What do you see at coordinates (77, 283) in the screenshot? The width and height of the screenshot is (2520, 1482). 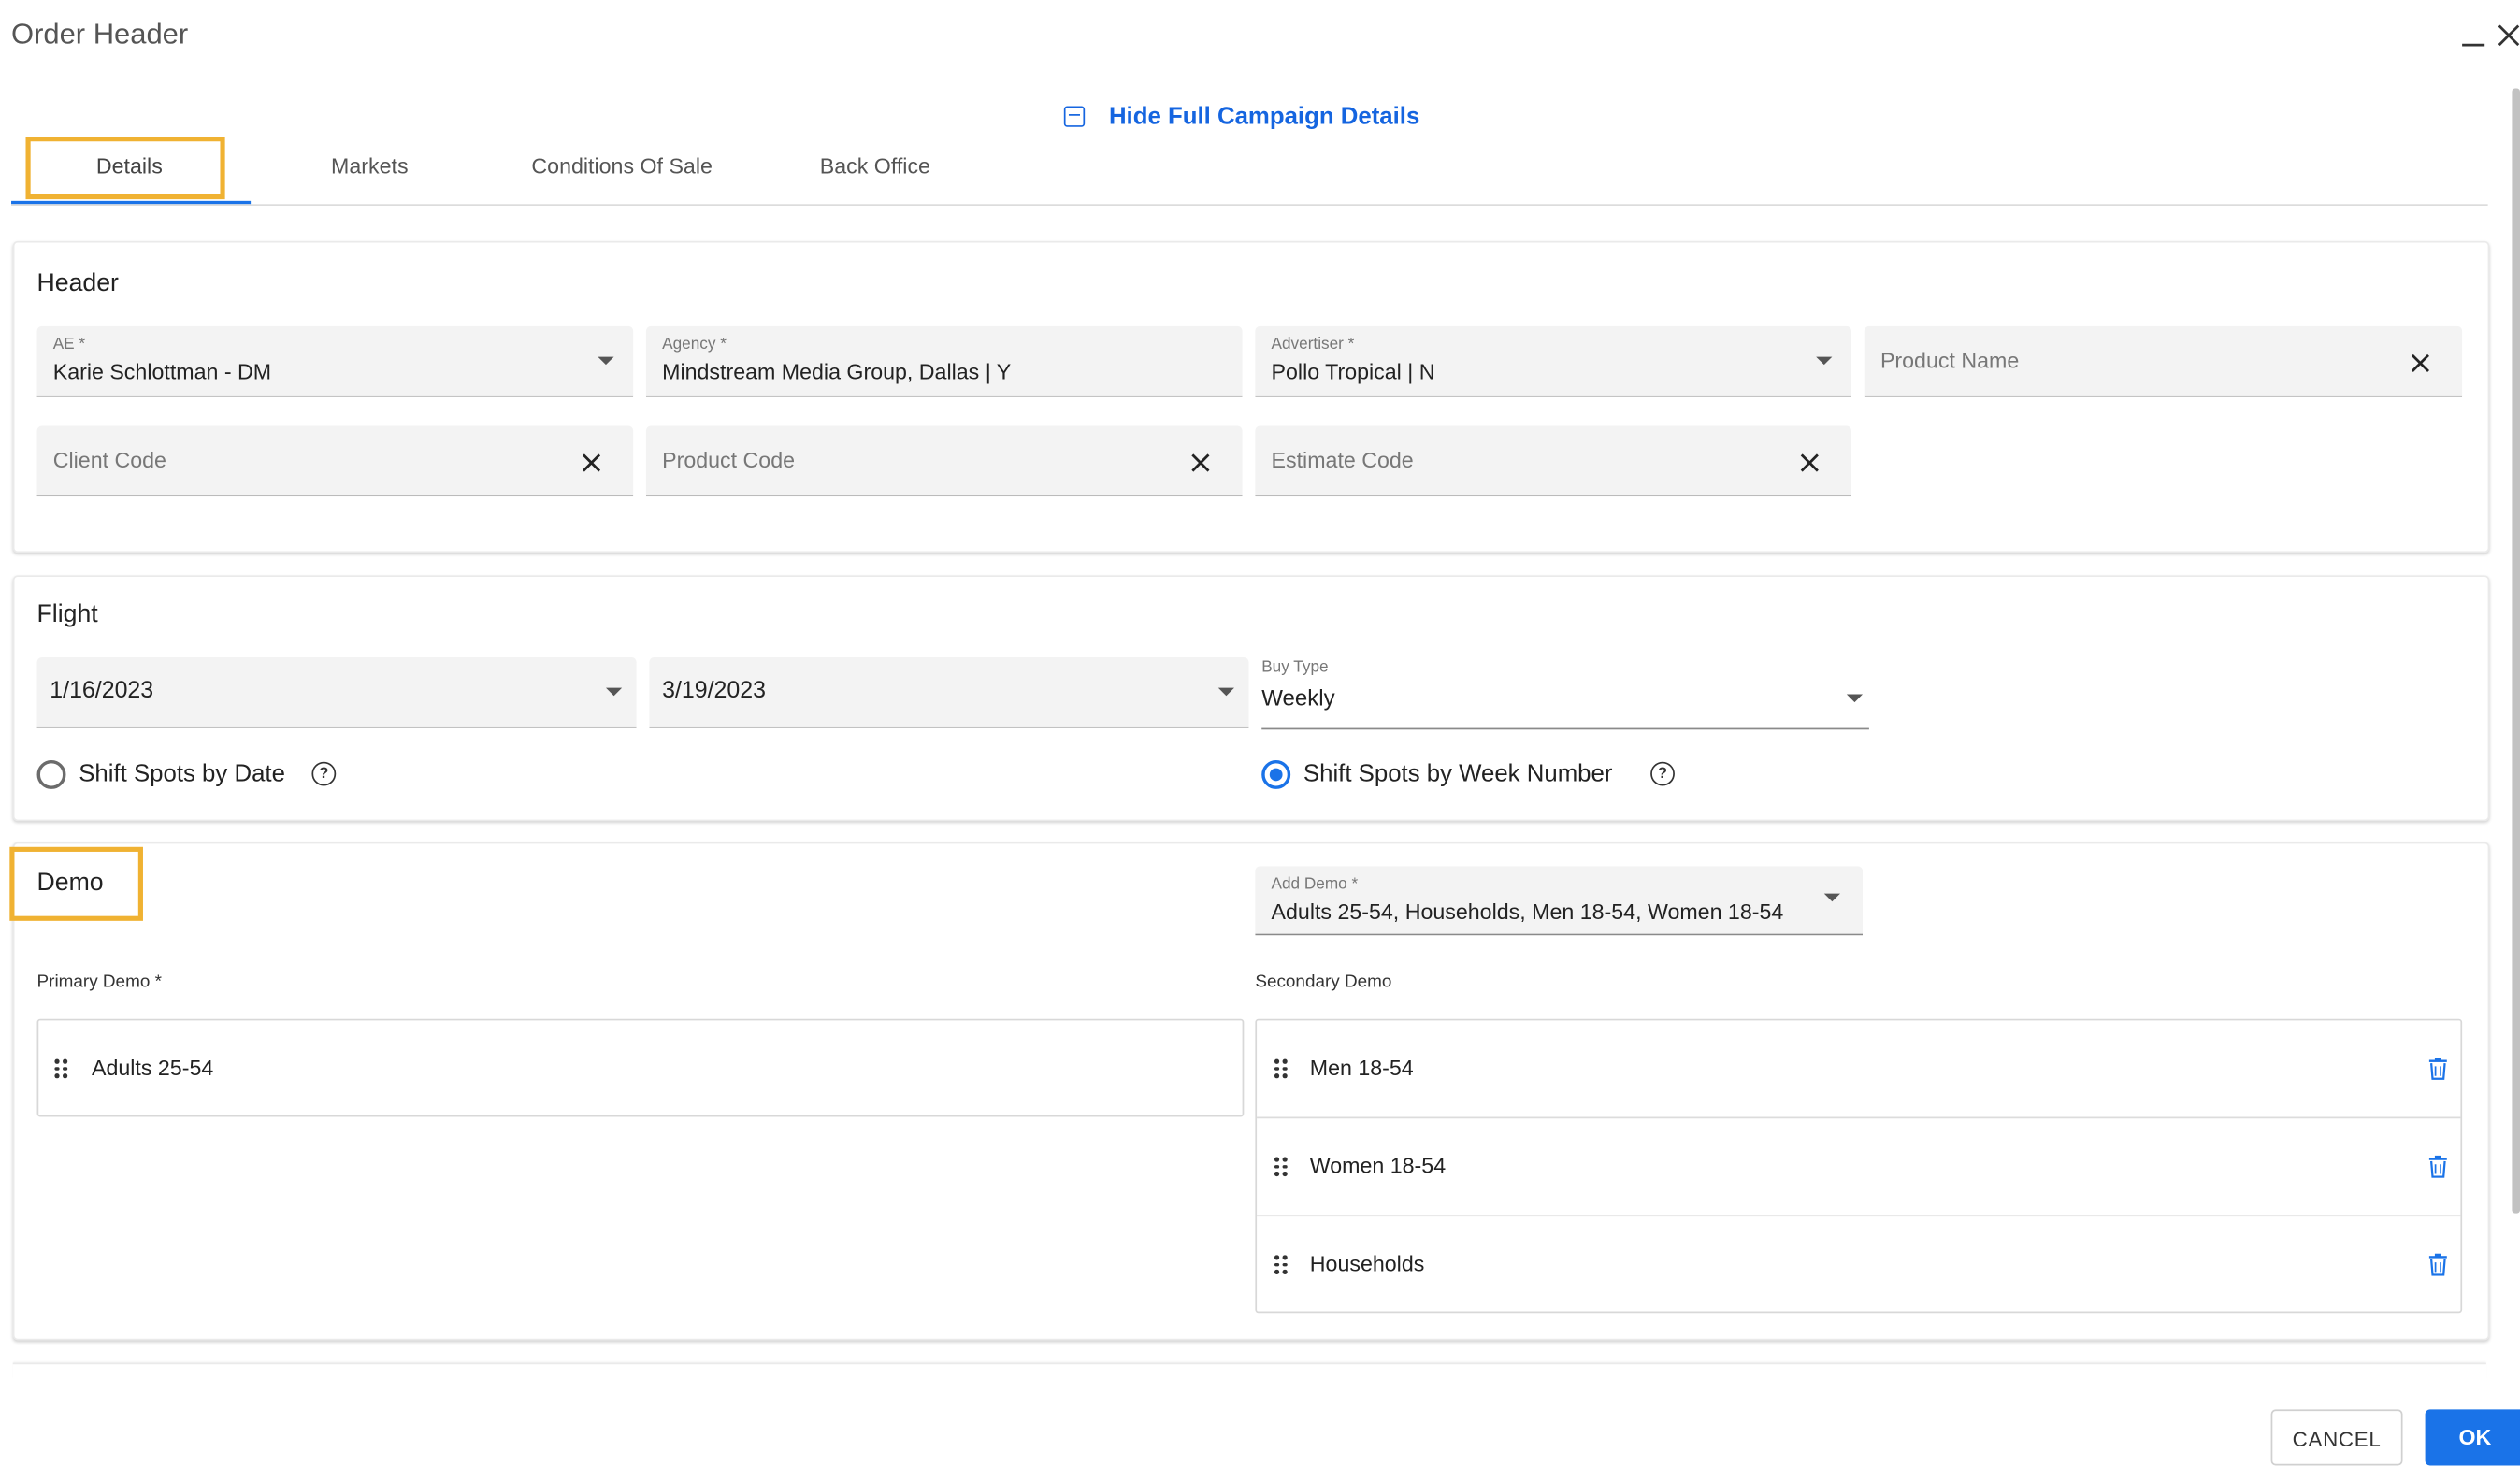 I see `header-section-title: Header` at bounding box center [77, 283].